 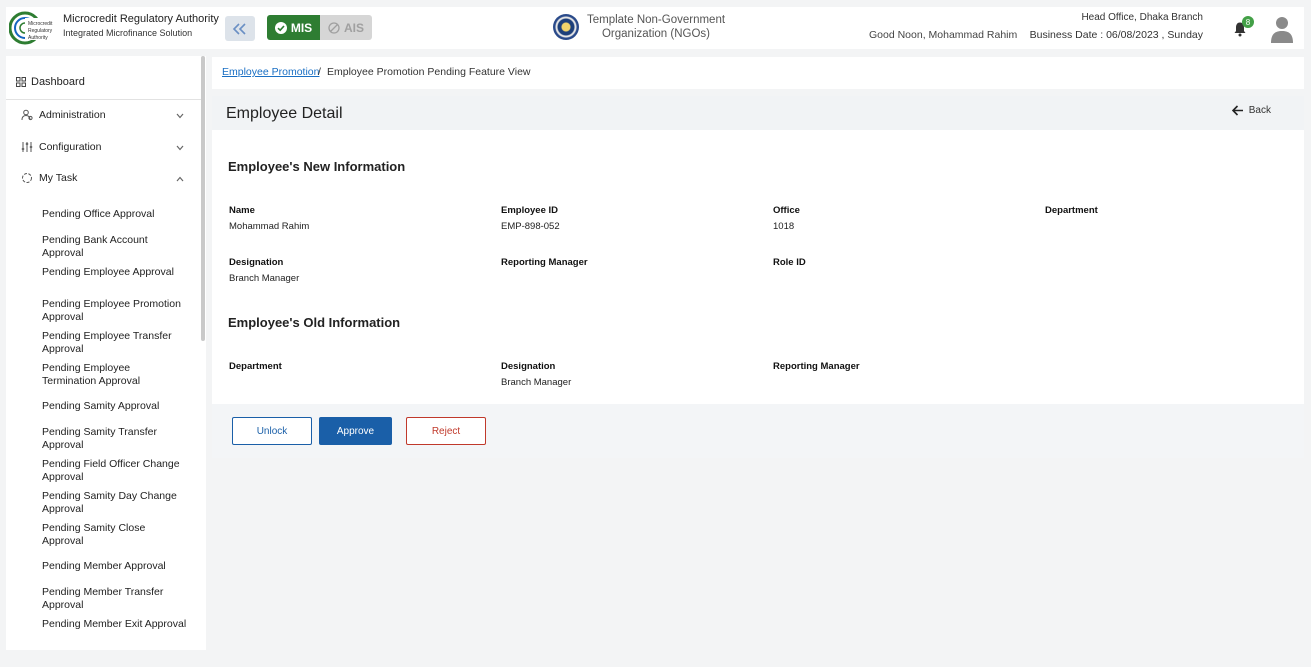 What do you see at coordinates (27, 115) in the screenshot?
I see `admin-icon` at bounding box center [27, 115].